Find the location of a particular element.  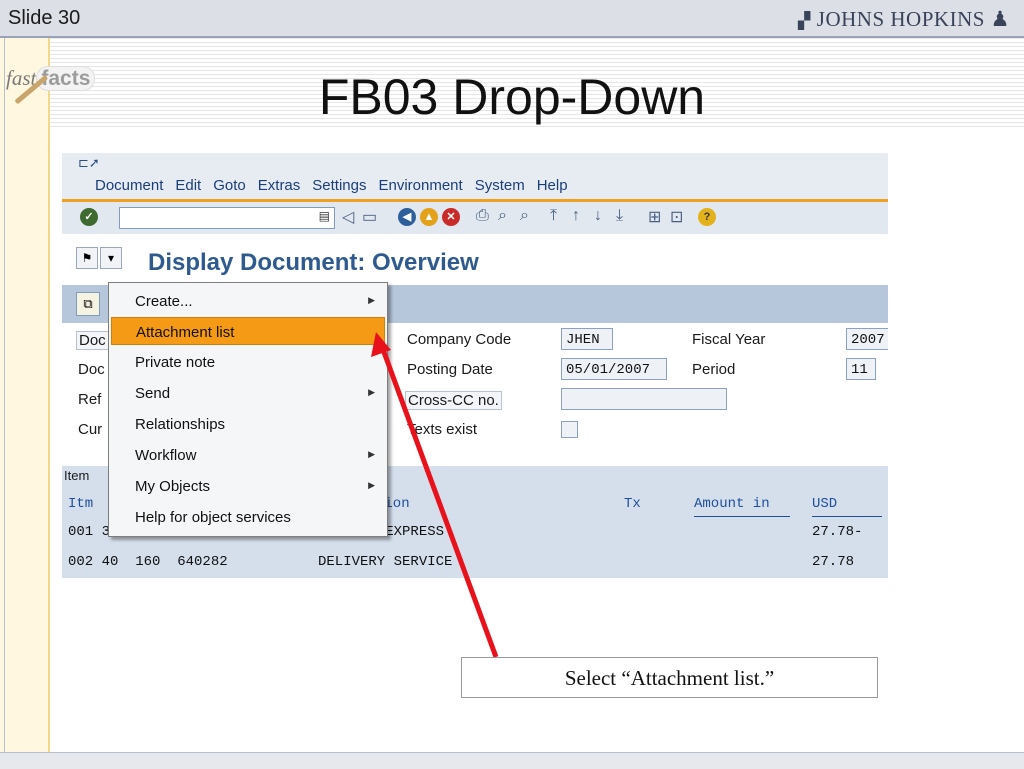

print-icon: ⎙ is located at coordinates (482, 216).